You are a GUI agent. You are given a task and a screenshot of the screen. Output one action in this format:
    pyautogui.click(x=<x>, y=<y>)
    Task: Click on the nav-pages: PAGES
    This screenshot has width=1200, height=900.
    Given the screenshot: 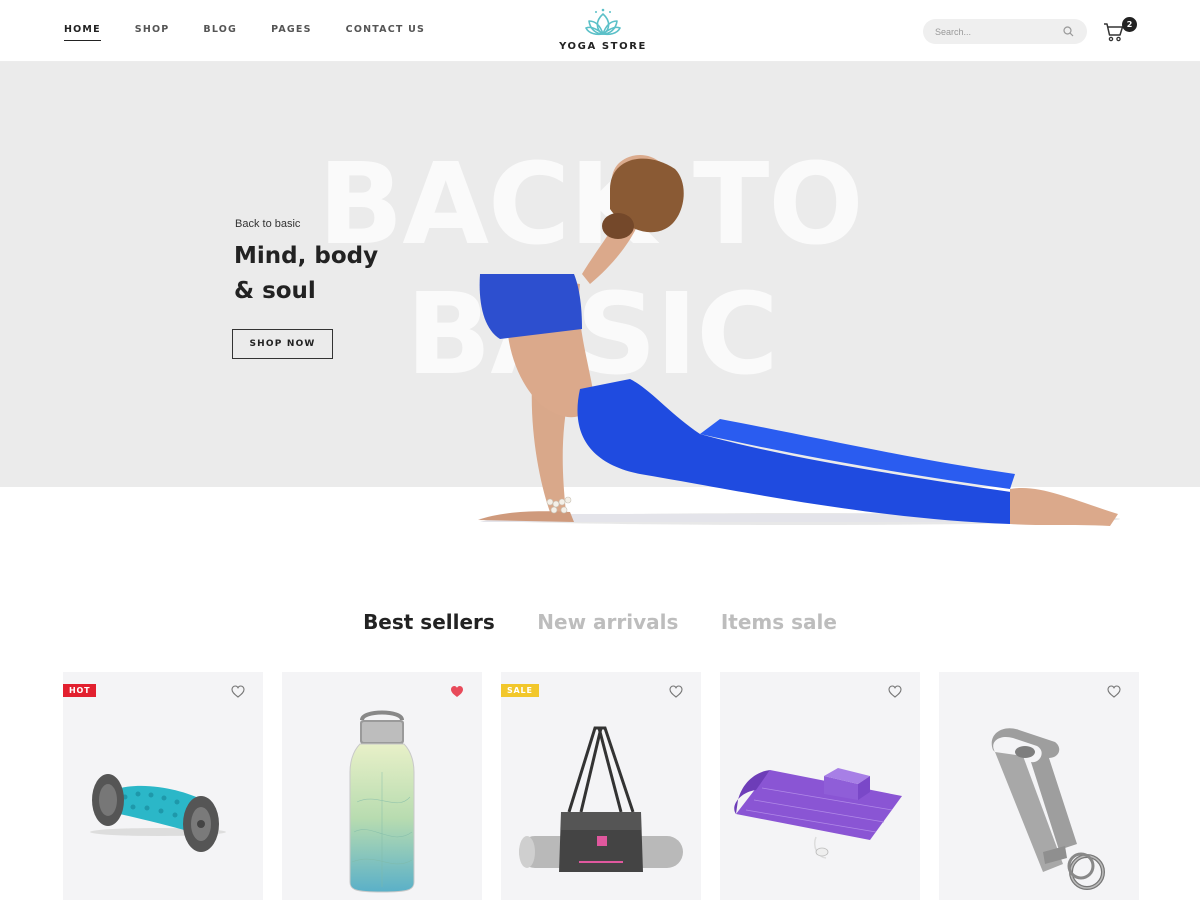 What is the action you would take?
    pyautogui.click(x=291, y=32)
    